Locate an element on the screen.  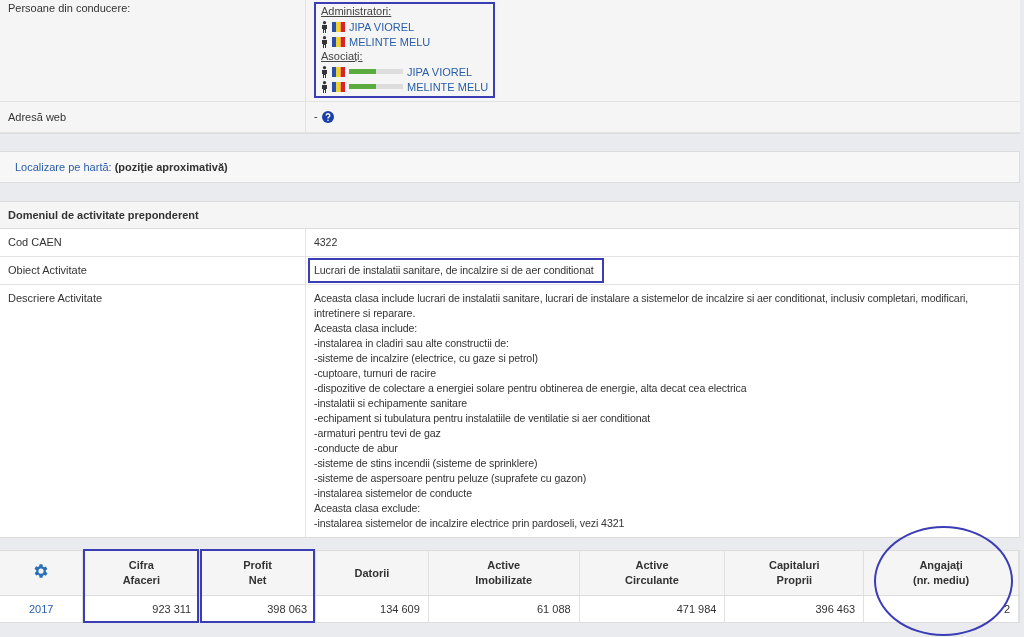
column-header: Active Circulante is located at coordinates (652, 573).